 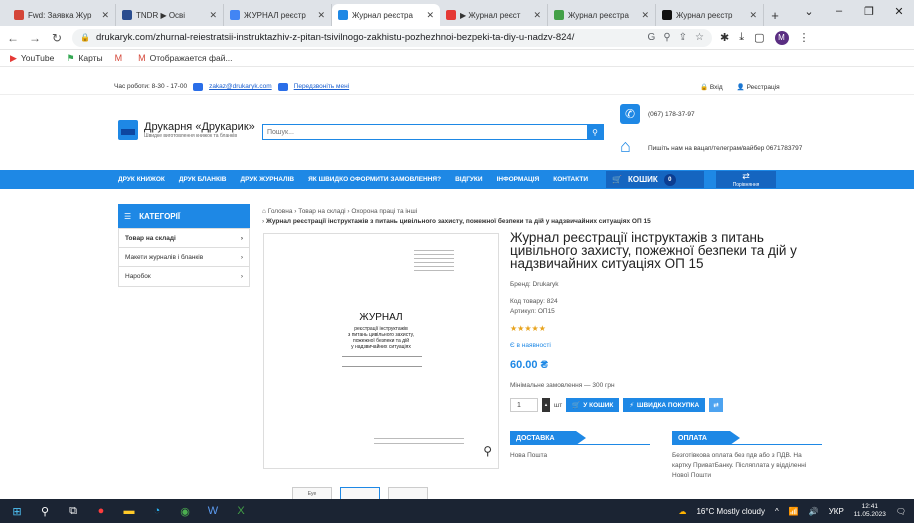 I want to click on excel-icon: X, so click(x=241, y=511).